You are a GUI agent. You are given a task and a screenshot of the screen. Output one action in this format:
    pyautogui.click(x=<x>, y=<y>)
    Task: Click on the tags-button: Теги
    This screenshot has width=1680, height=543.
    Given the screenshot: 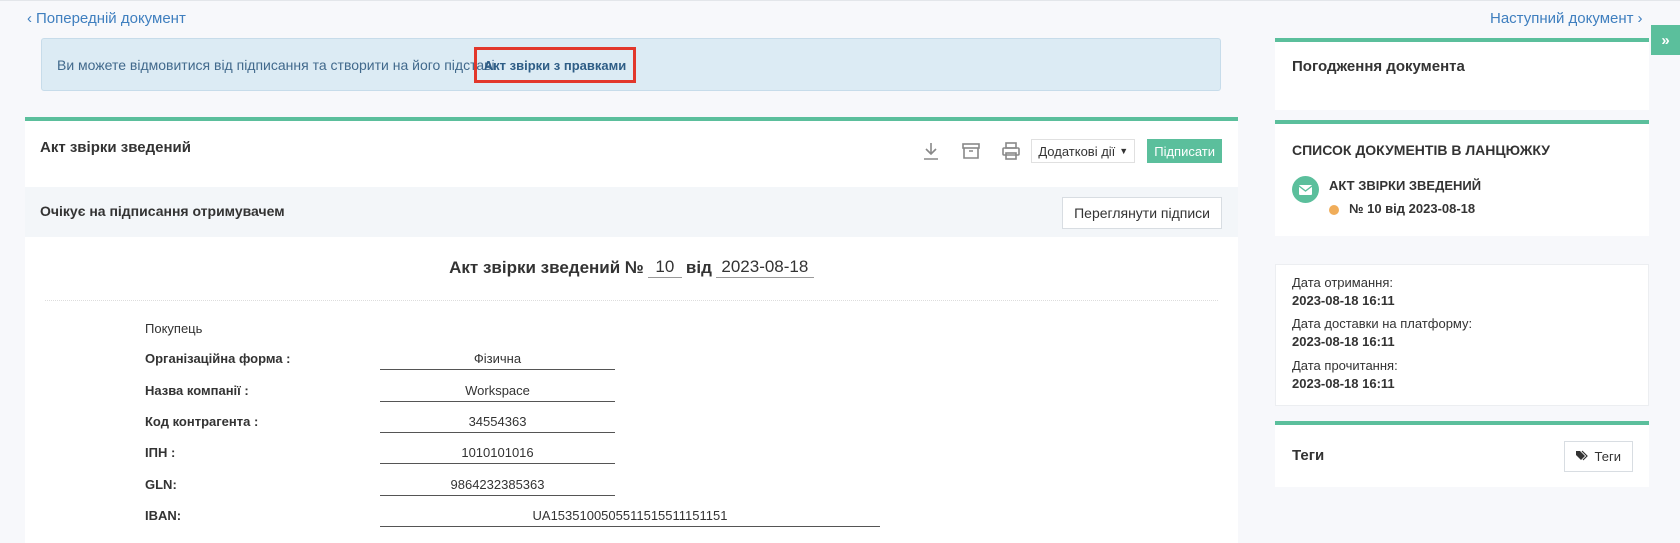 What is the action you would take?
    pyautogui.click(x=1598, y=456)
    